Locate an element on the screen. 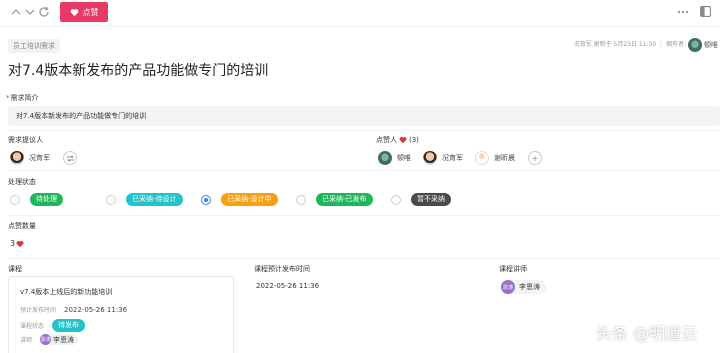  update-meta: 况育军 更新于 5月23日 11:30 ｜ 拥有者: is located at coordinates (629, 44).